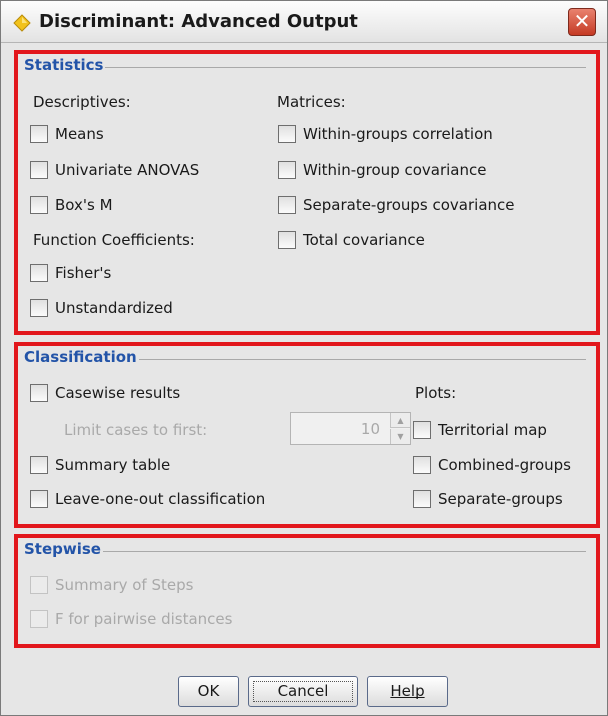 The height and width of the screenshot is (716, 608). I want to click on within-groups-correlation-checkbox, so click(287, 134).